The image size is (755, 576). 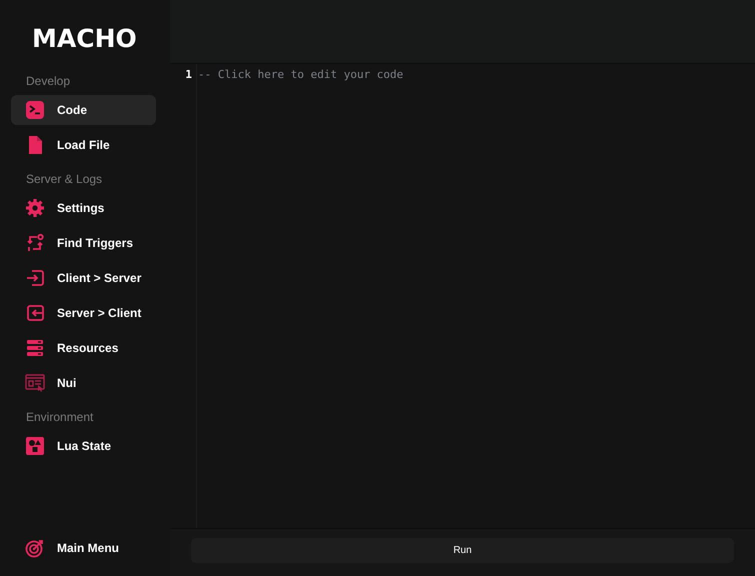 What do you see at coordinates (83, 548) in the screenshot?
I see `sidebar-item: Main Menu` at bounding box center [83, 548].